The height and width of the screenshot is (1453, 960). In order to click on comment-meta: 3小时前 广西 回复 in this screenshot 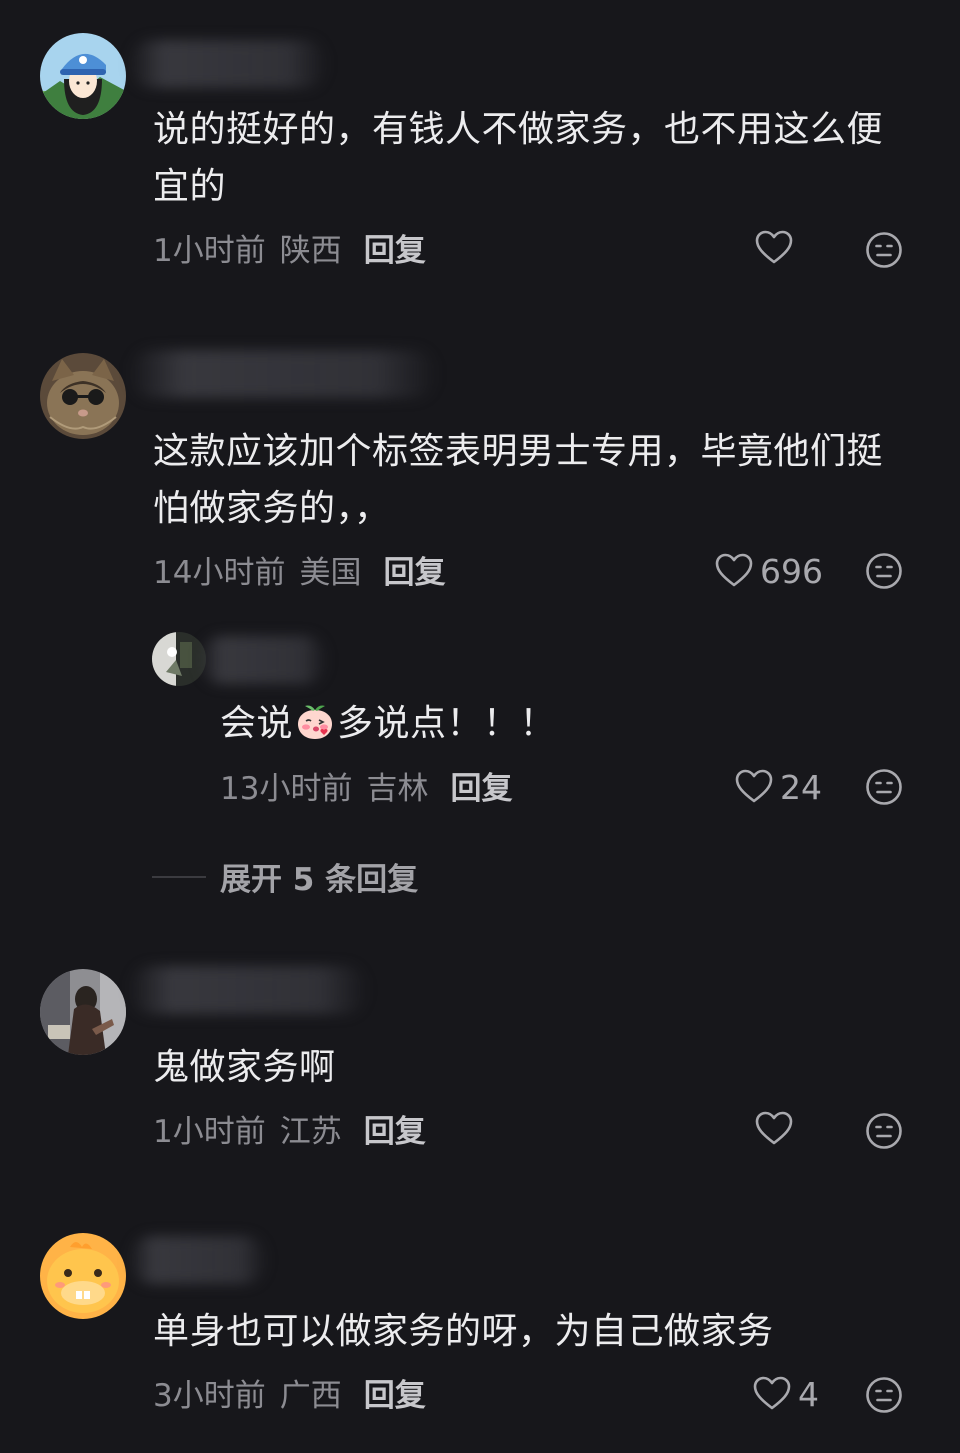, I will do `click(289, 1396)`.